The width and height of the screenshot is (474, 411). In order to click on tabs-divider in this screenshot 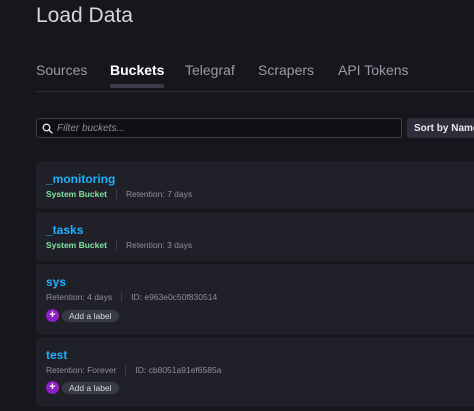, I will do `click(255, 91)`.